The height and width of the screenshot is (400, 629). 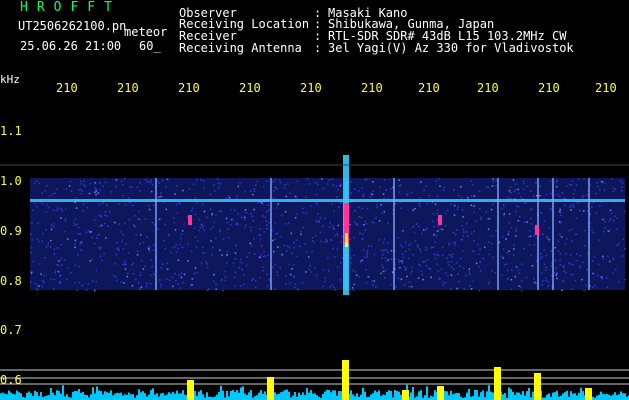 I want to click on echo-streak, so click(x=271, y=234).